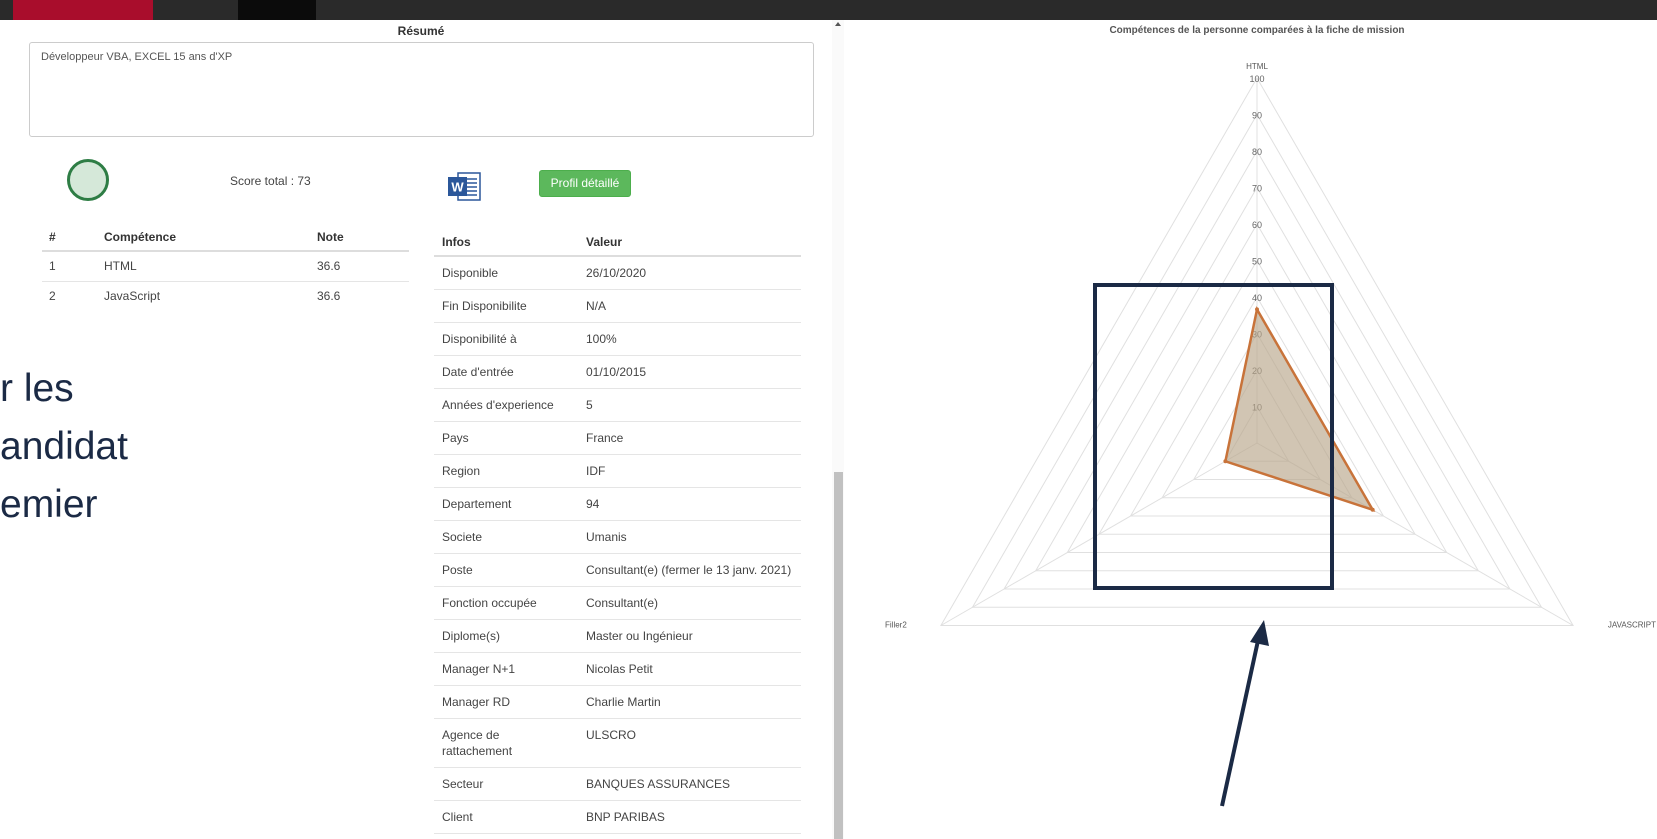  Describe the element at coordinates (1259, 633) in the screenshot. I see `annotation-arrow-head` at that location.